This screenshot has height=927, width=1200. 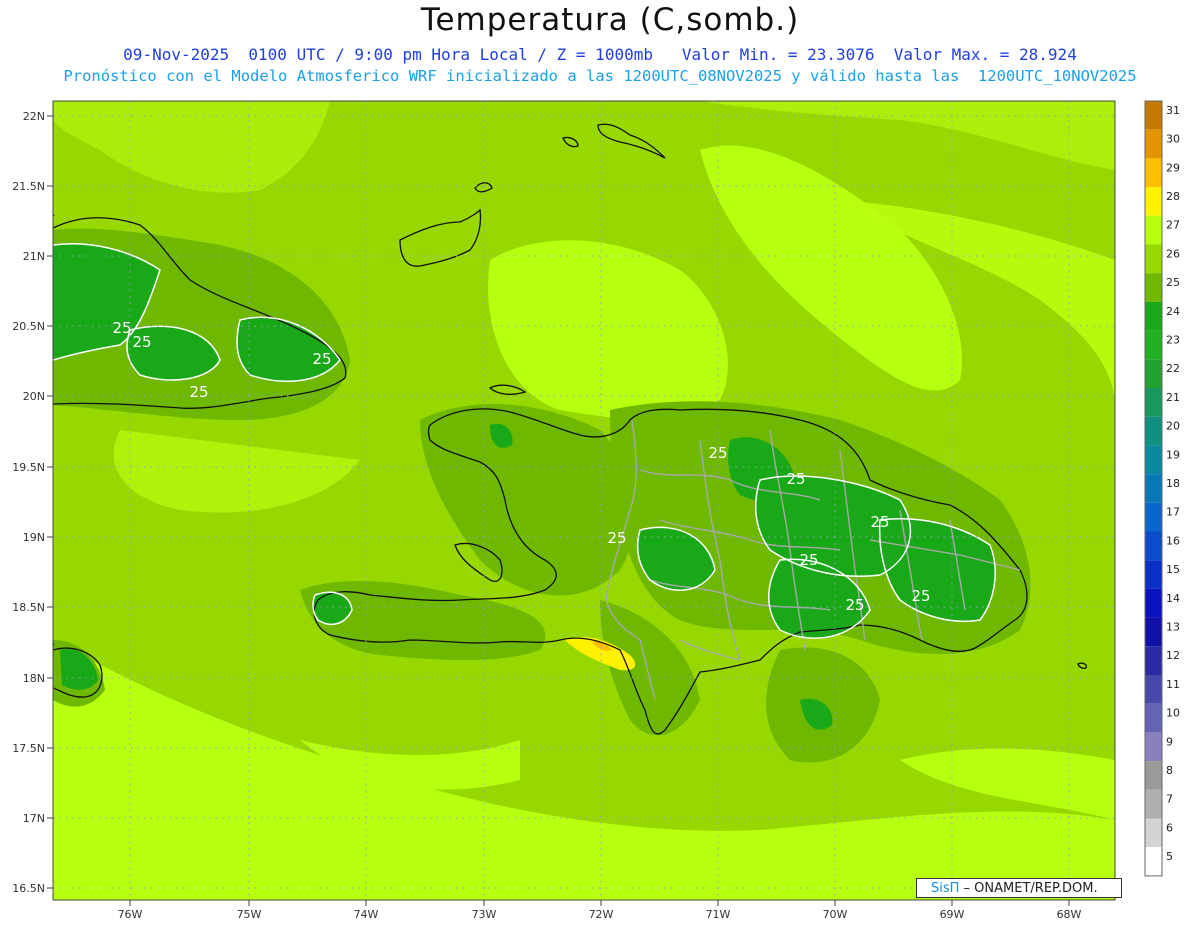 I want to click on legend-value: 8, so click(x=1169, y=770).